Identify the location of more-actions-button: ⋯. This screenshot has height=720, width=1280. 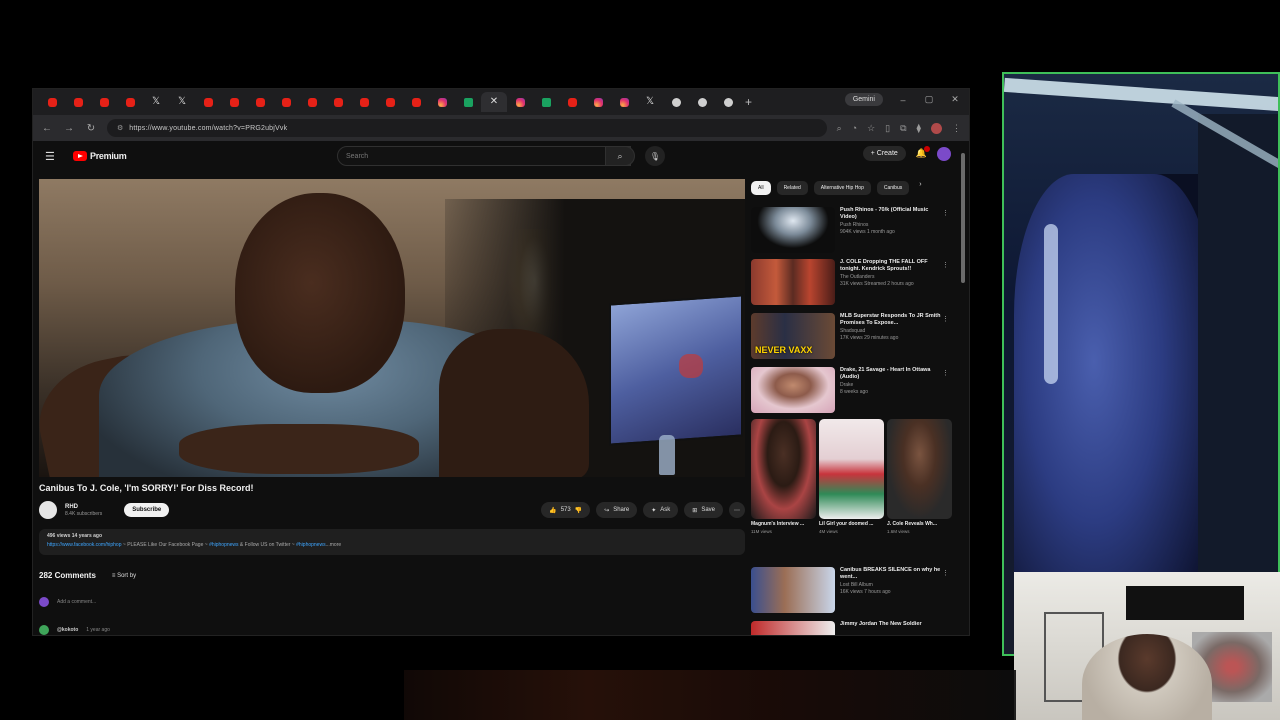
(737, 510).